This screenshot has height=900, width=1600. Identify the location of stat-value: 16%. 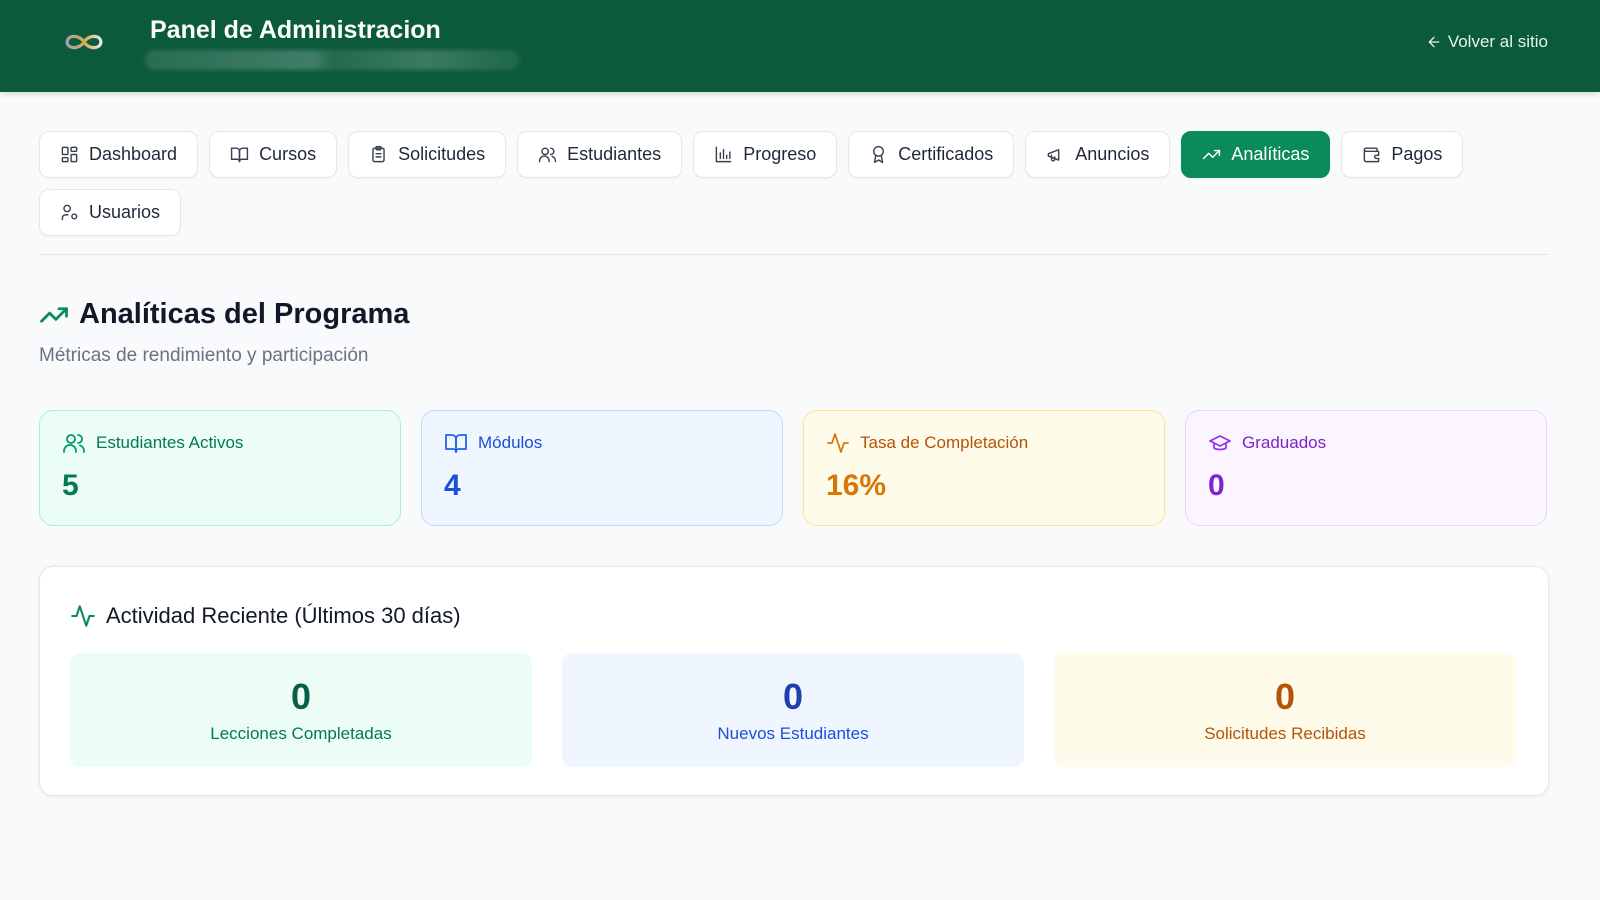
(856, 485).